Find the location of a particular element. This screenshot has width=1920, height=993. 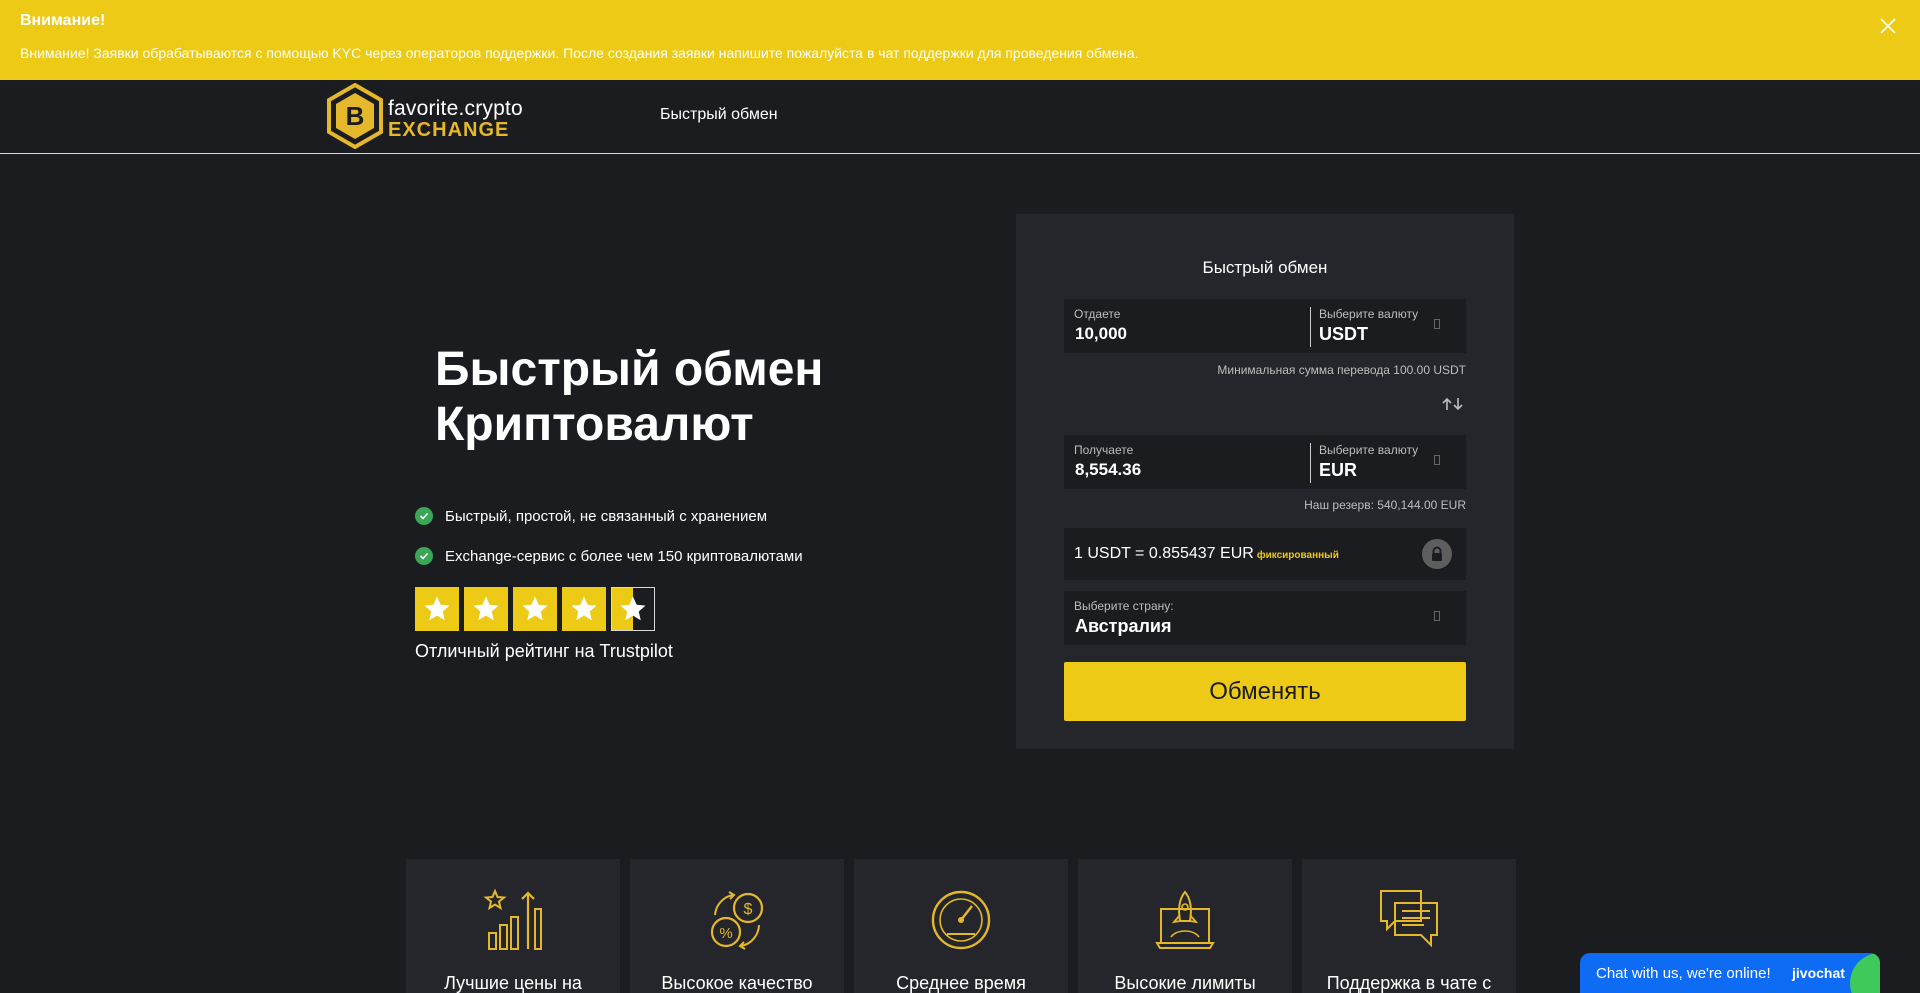

card-title: Среднее время is located at coordinates (961, 983).